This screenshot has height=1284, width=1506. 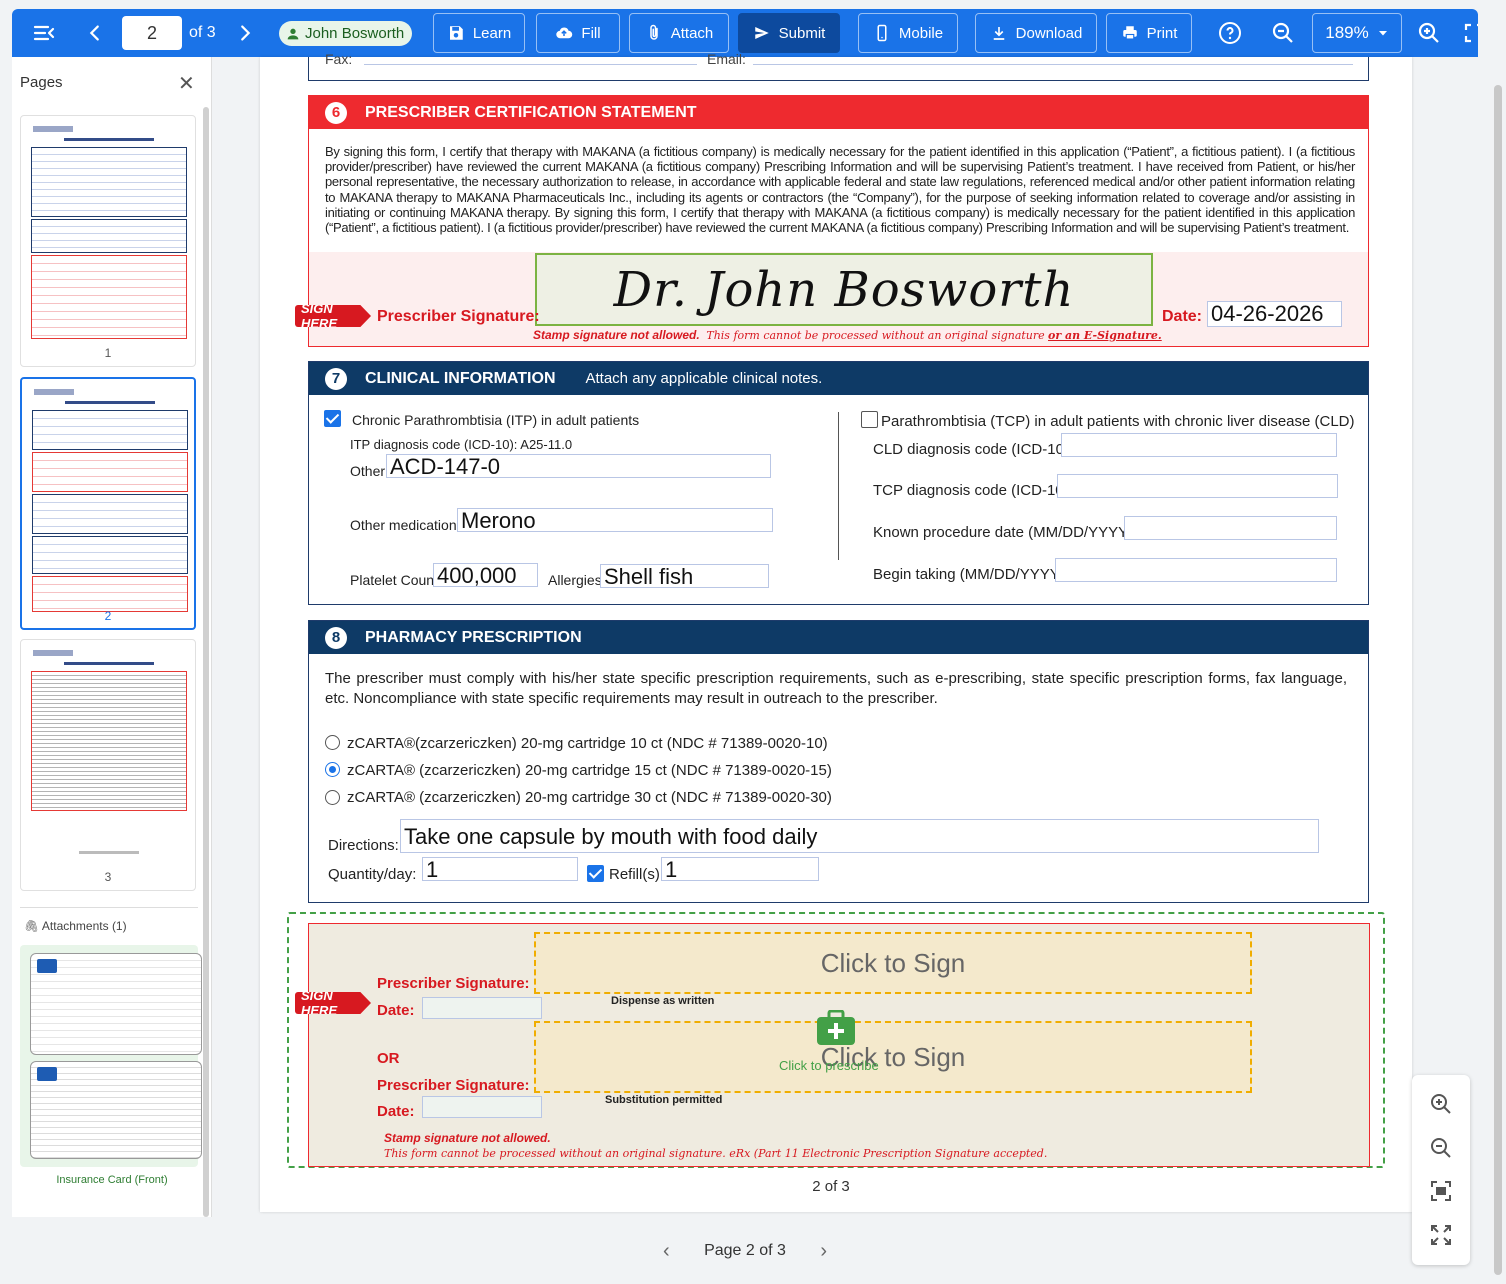 What do you see at coordinates (293, 33) in the screenshot?
I see `user-icon` at bounding box center [293, 33].